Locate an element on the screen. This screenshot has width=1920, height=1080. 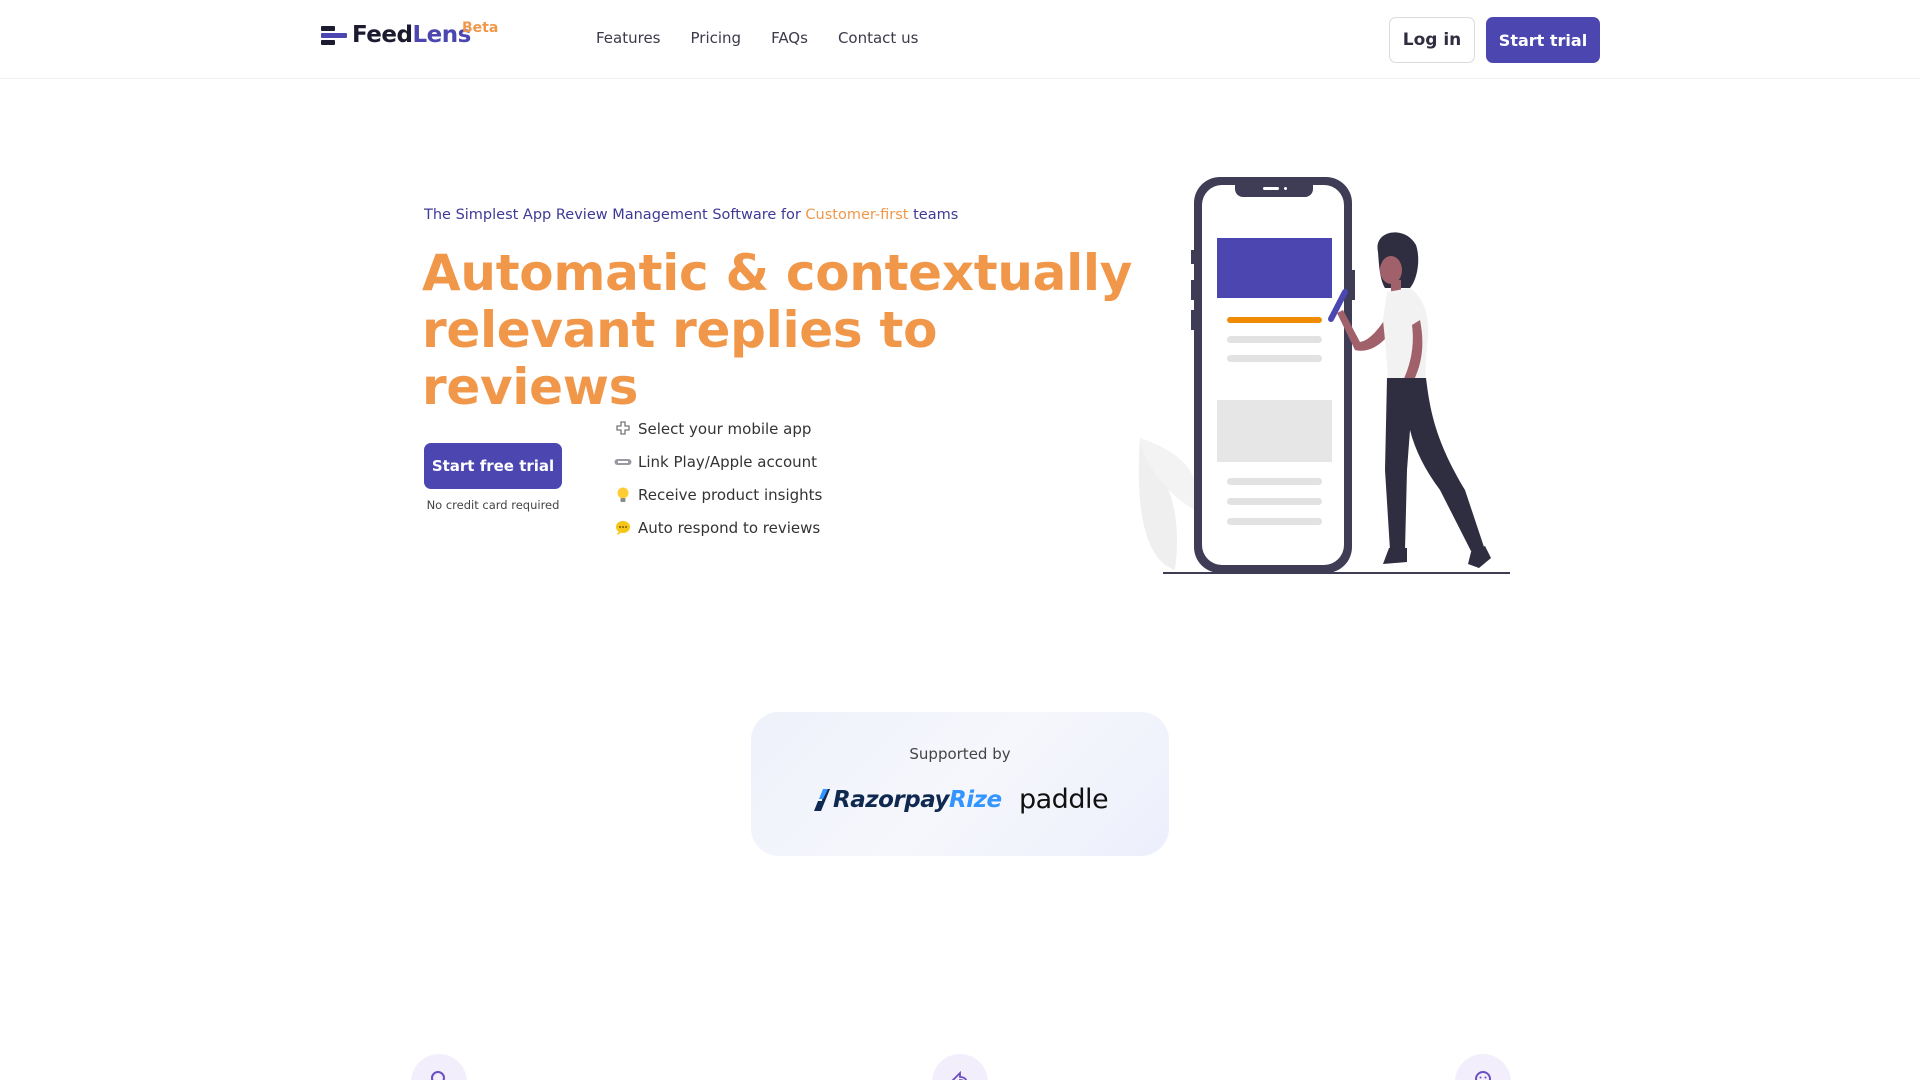
link-icon is located at coordinates (623, 462).